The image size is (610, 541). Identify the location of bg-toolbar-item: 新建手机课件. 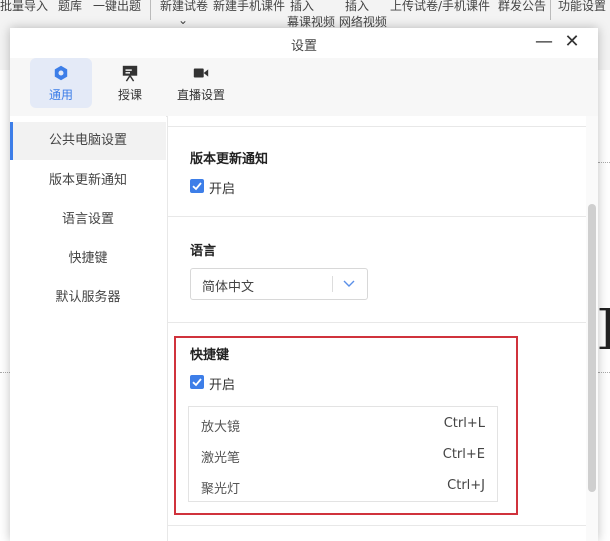
(249, 7).